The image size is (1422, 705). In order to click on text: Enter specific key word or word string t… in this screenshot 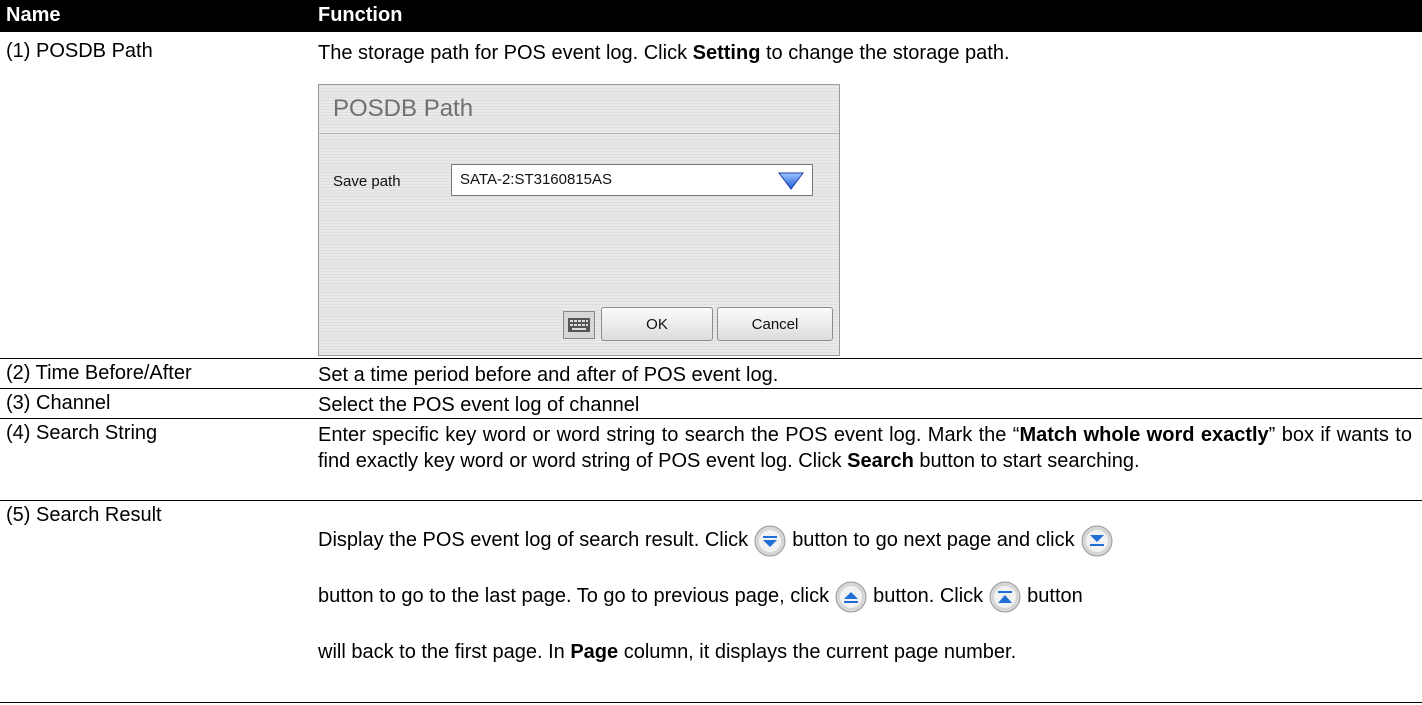, I will do `click(669, 435)`.